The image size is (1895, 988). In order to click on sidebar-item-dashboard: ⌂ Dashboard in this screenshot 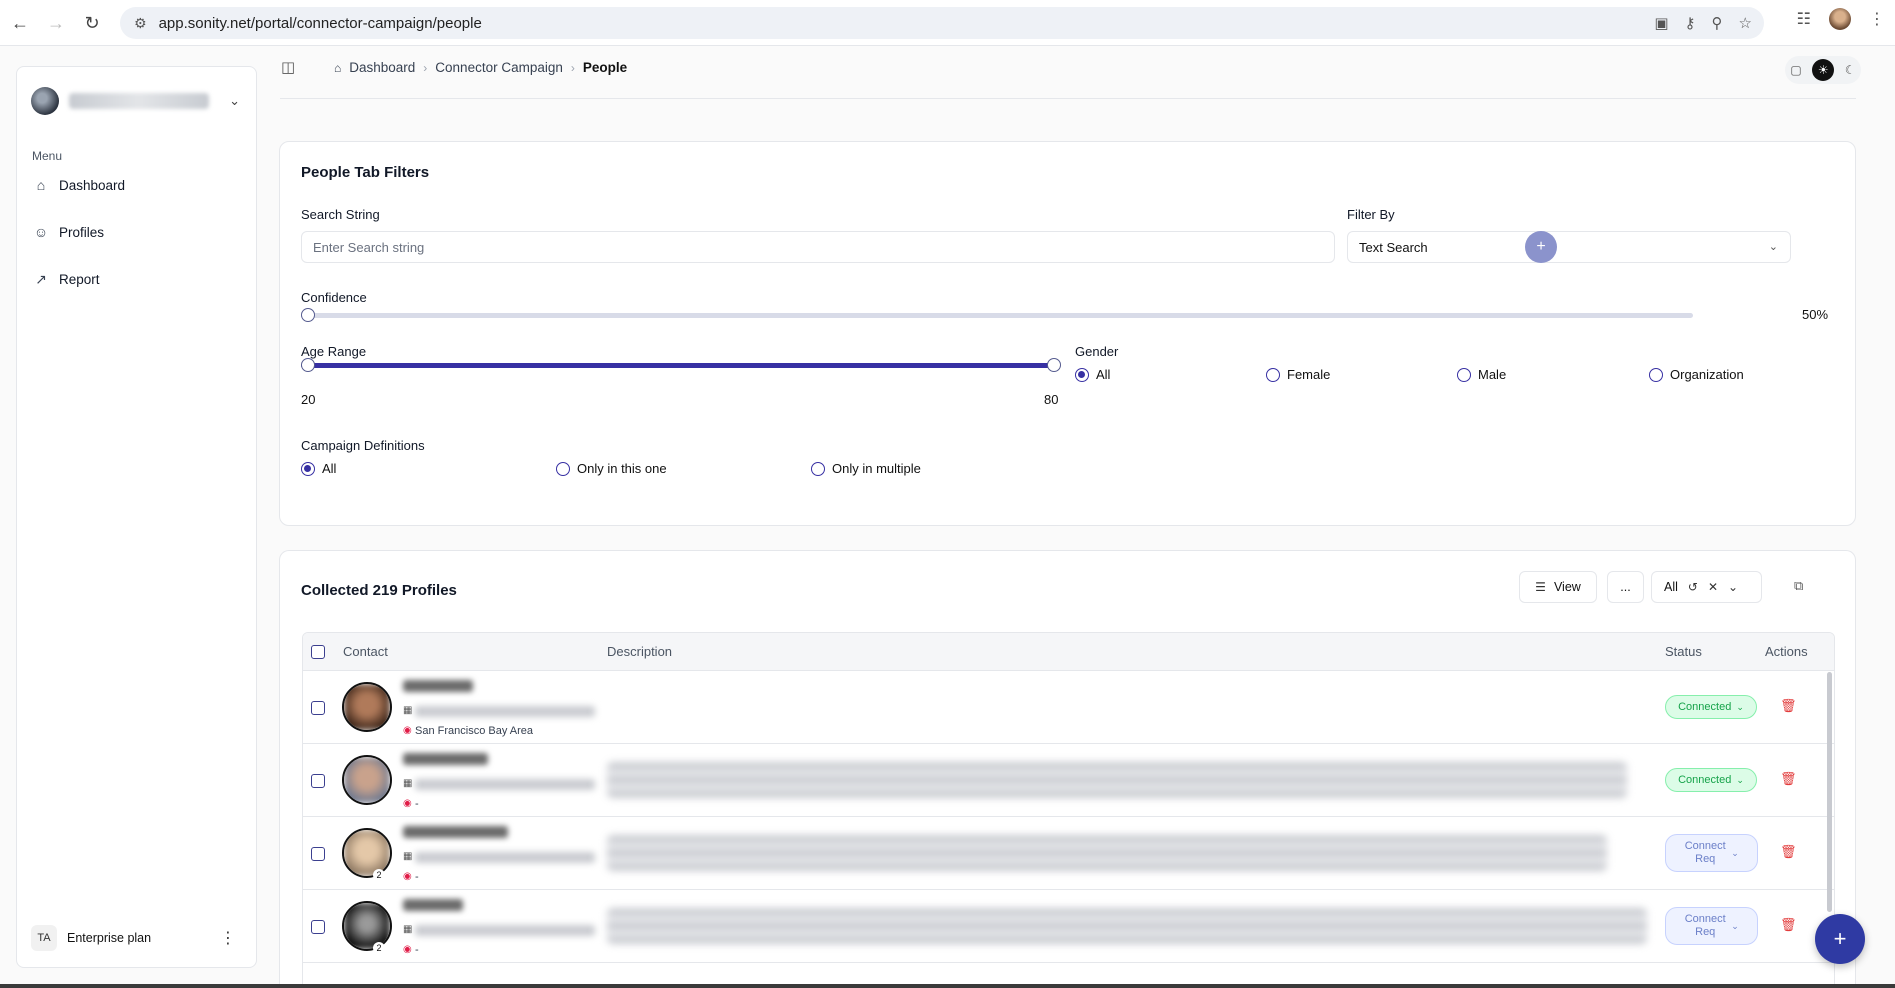, I will do `click(136, 185)`.